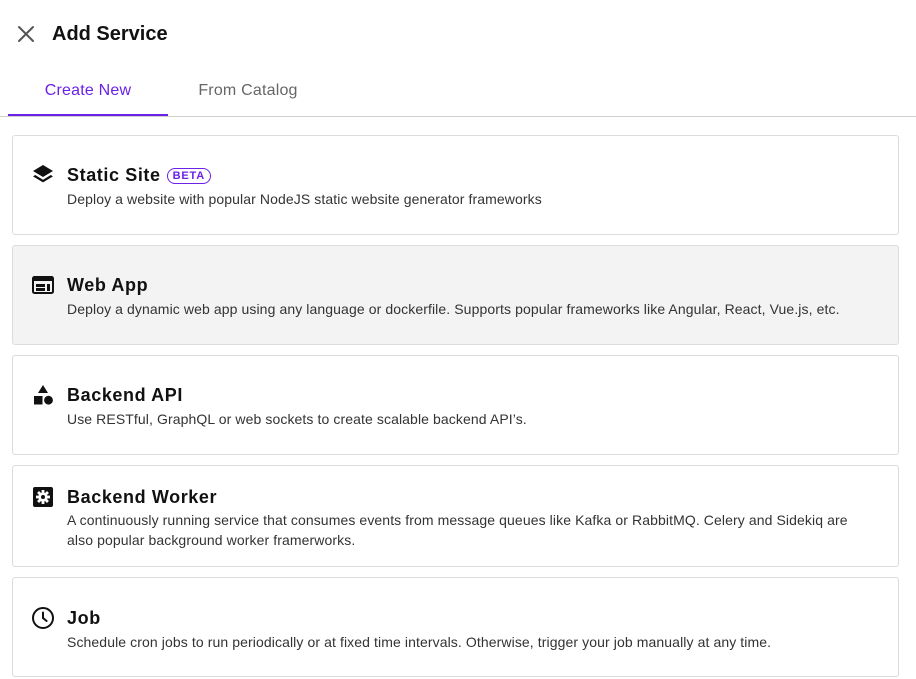 Image resolution: width=916 pixels, height=679 pixels. What do you see at coordinates (248, 91) in the screenshot?
I see `tab-from-catalog: From Catalog` at bounding box center [248, 91].